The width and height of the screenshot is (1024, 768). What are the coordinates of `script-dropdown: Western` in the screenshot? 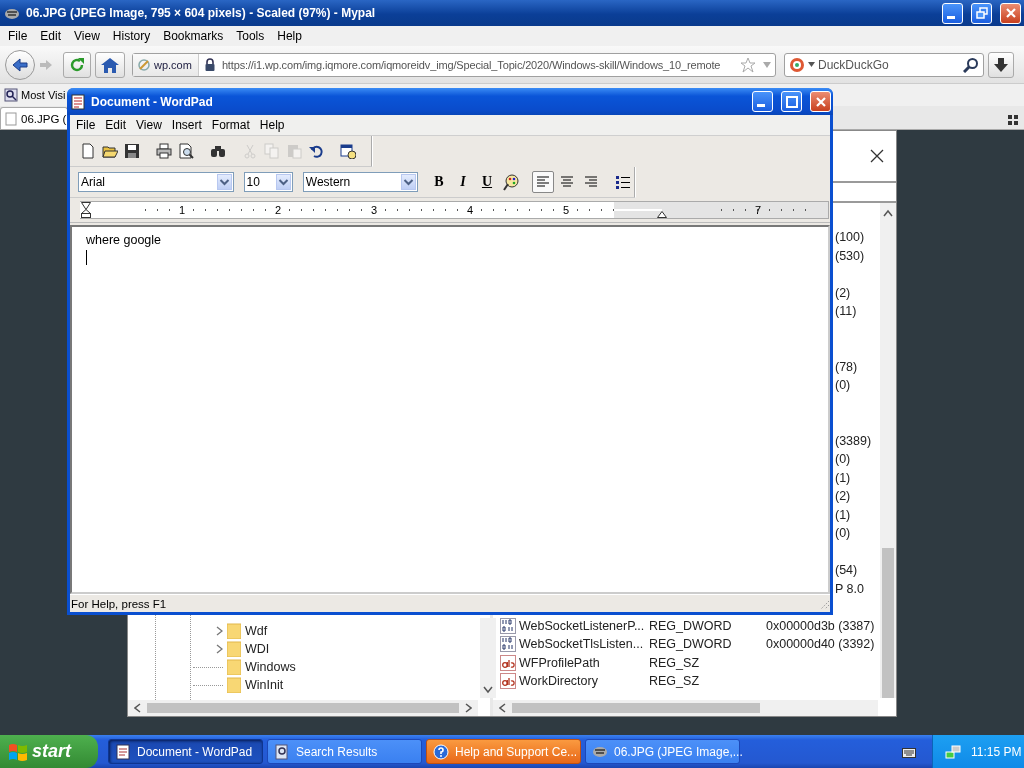 It's located at (360, 182).